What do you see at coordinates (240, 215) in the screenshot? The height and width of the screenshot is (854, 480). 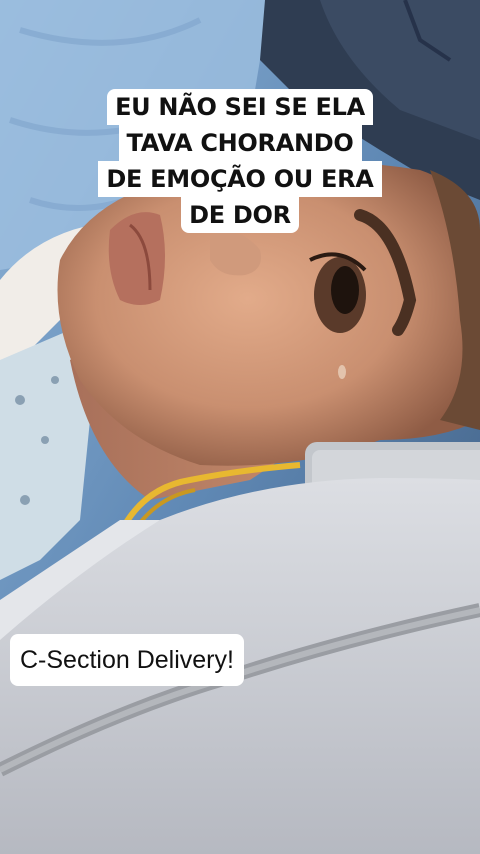 I see `caption-line-4: DE DOR` at bounding box center [240, 215].